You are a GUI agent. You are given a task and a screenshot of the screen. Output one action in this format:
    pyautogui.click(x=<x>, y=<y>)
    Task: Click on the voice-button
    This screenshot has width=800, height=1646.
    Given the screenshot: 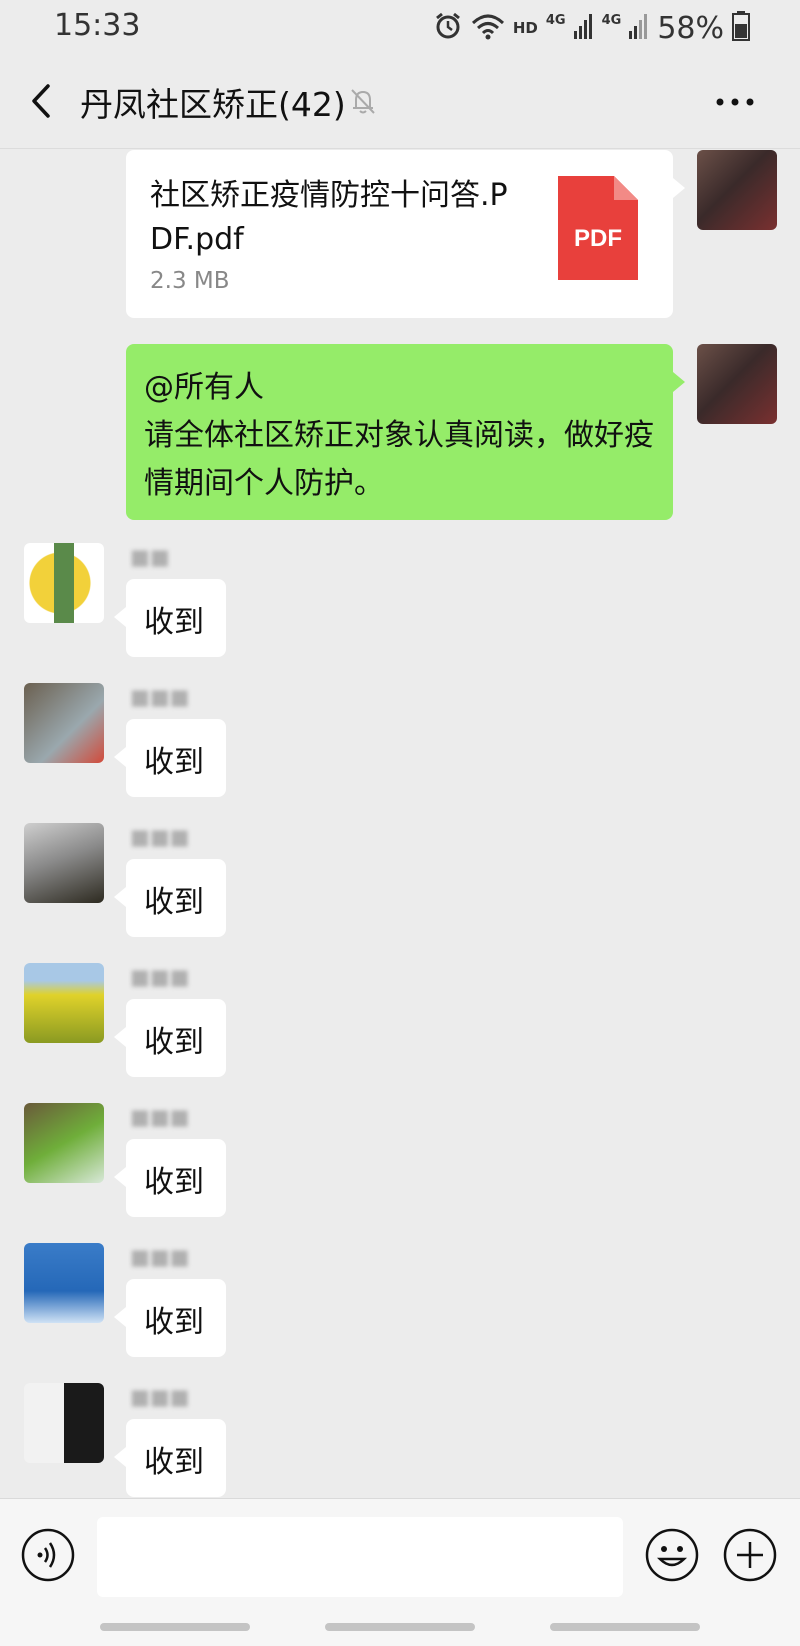 What is the action you would take?
    pyautogui.click(x=48, y=1555)
    